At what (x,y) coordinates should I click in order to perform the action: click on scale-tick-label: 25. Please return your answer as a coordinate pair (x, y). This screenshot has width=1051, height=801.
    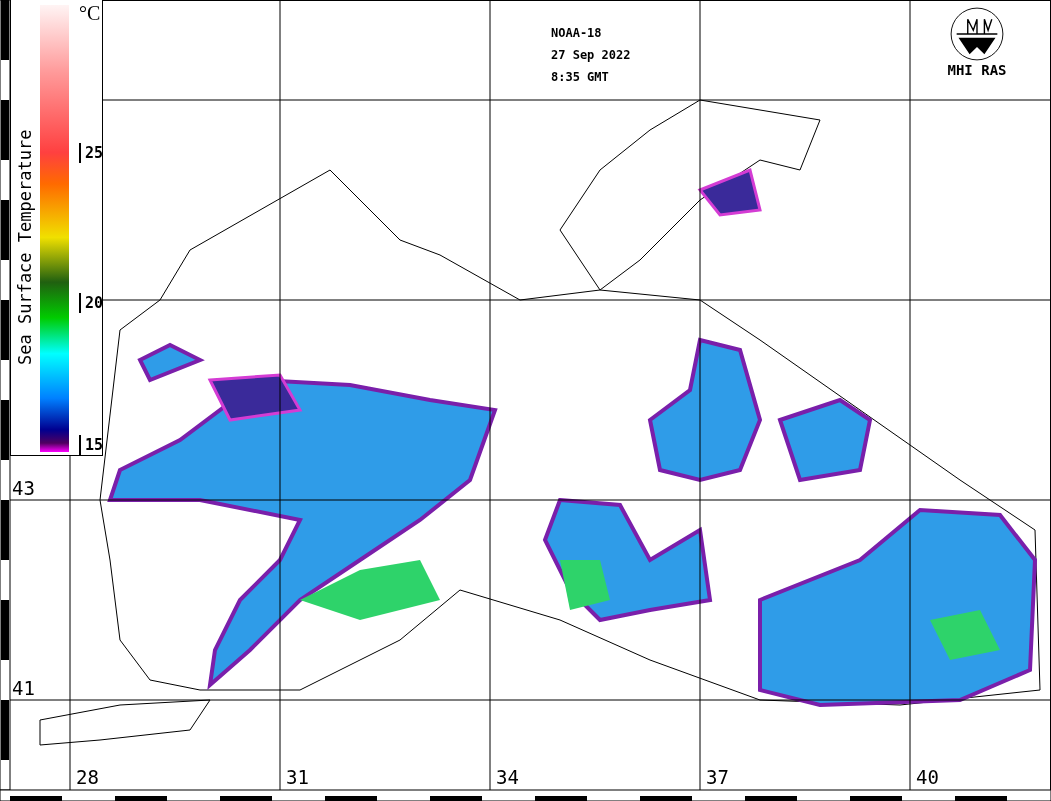
    Looking at the image, I should click on (91, 153).